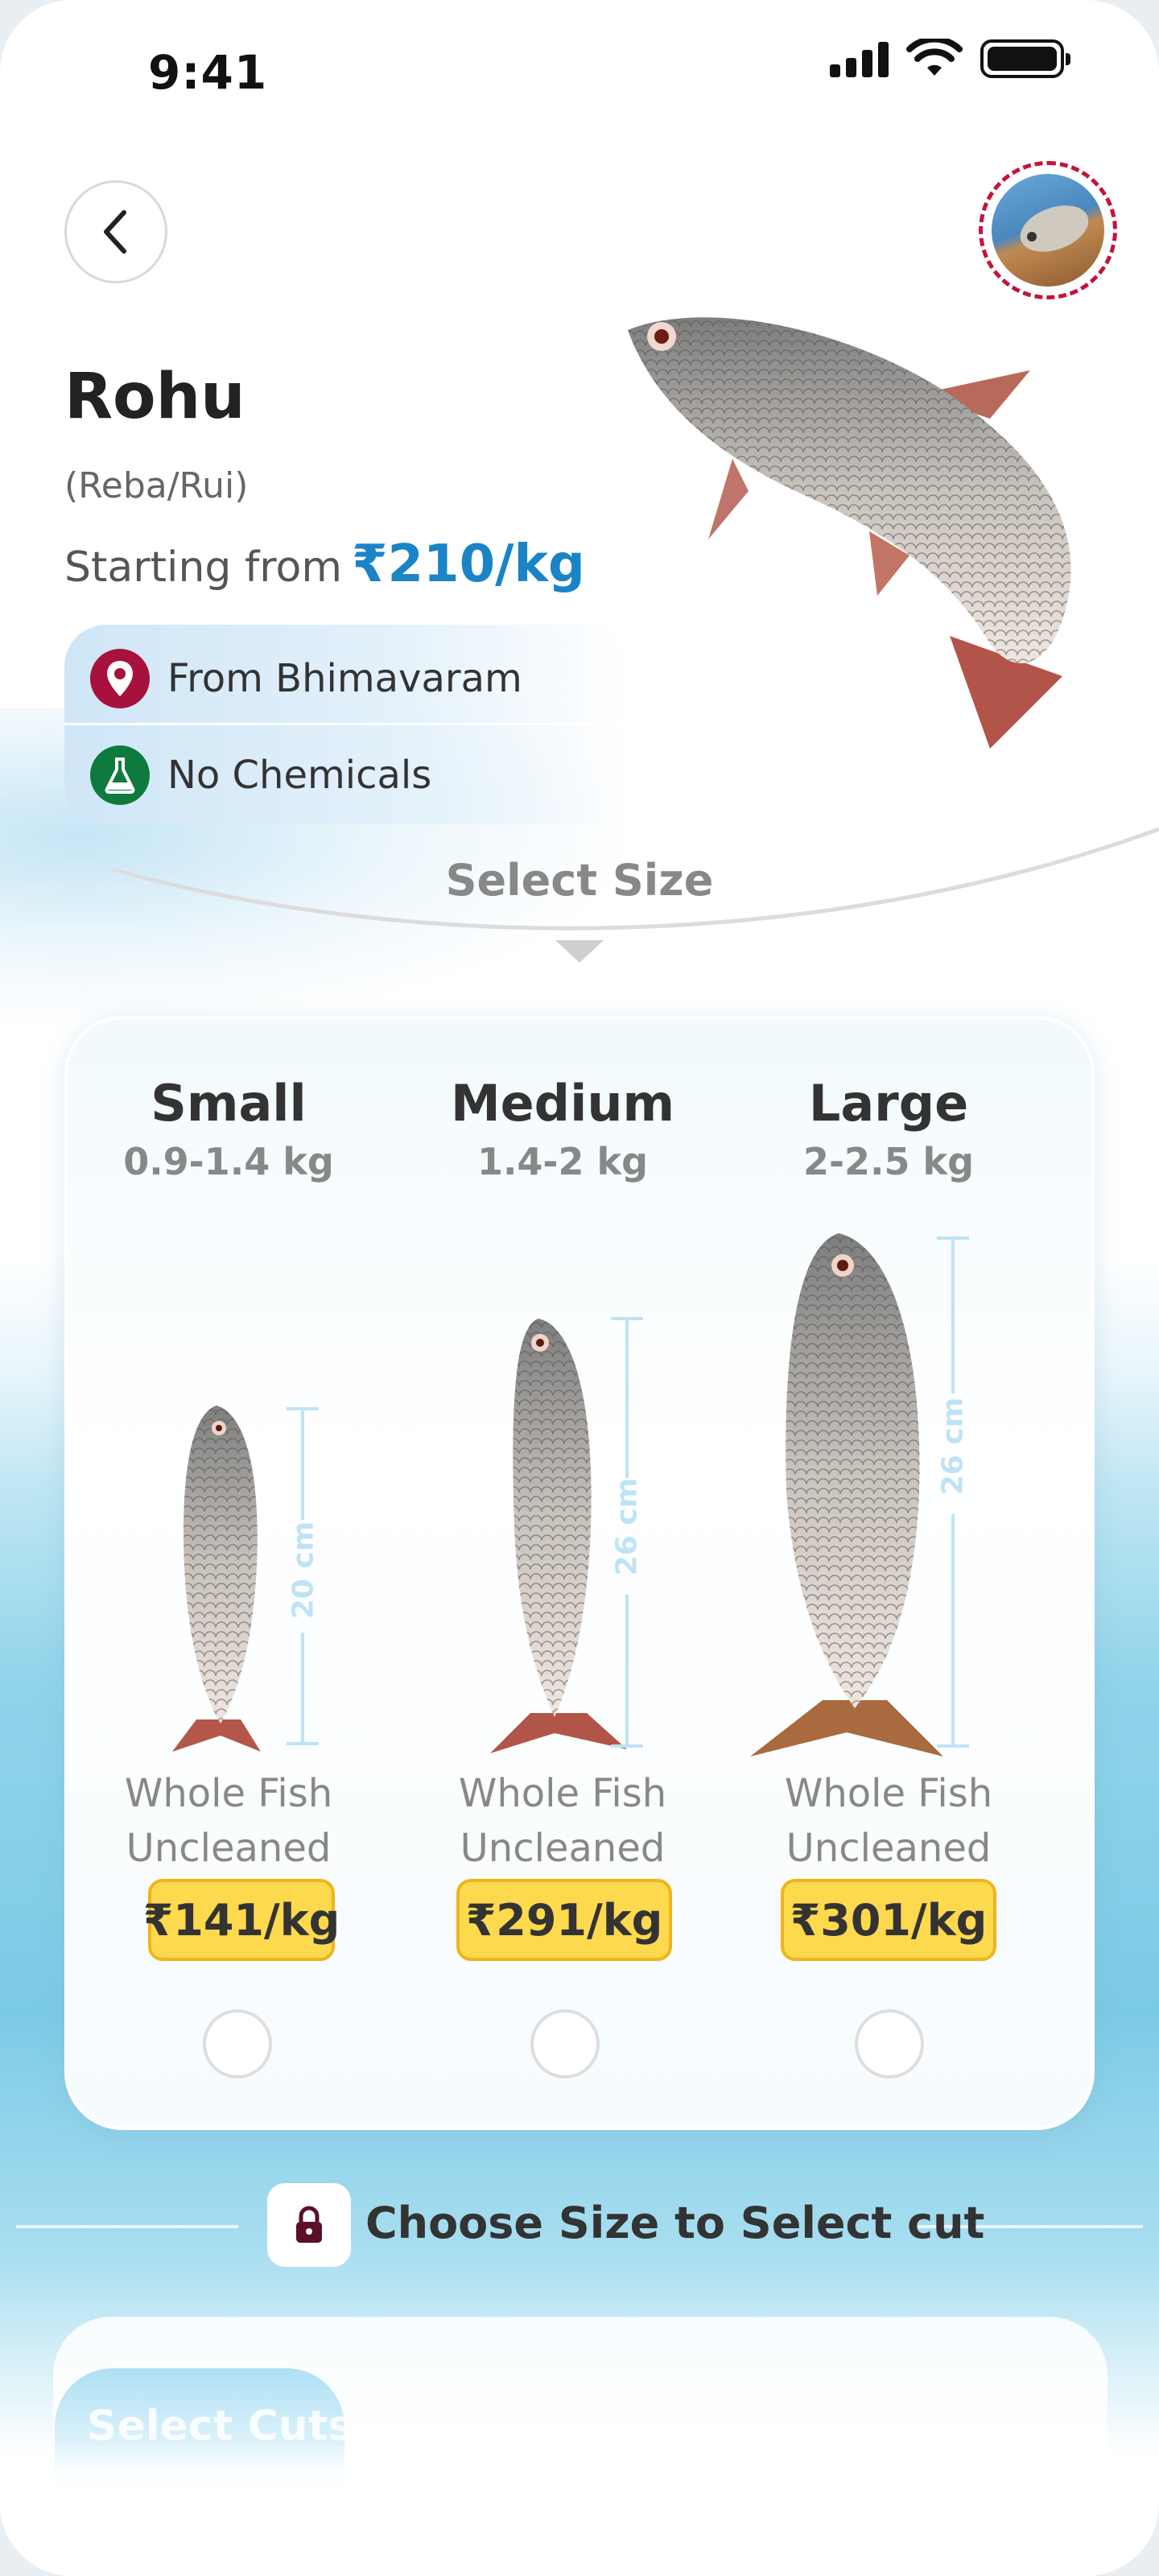 This screenshot has height=2576, width=1159. I want to click on large-fish-image, so click(846, 1495).